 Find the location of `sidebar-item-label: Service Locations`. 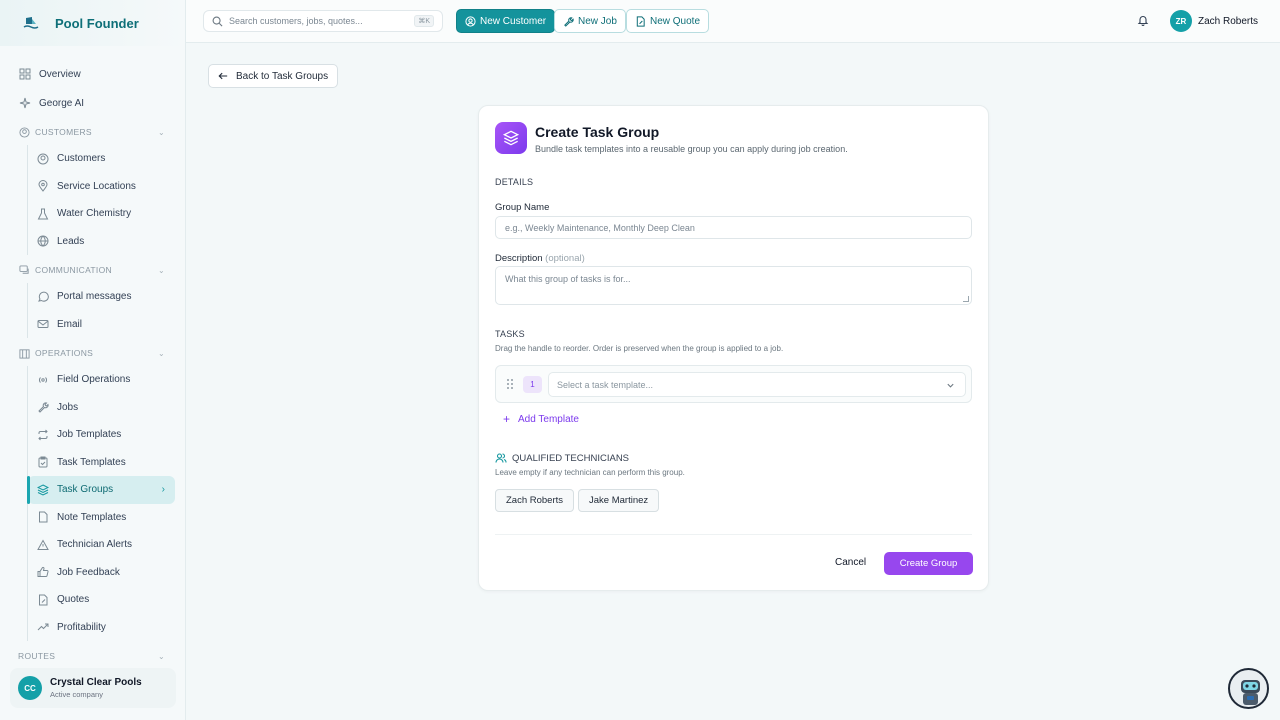

sidebar-item-label: Service Locations is located at coordinates (96, 186).